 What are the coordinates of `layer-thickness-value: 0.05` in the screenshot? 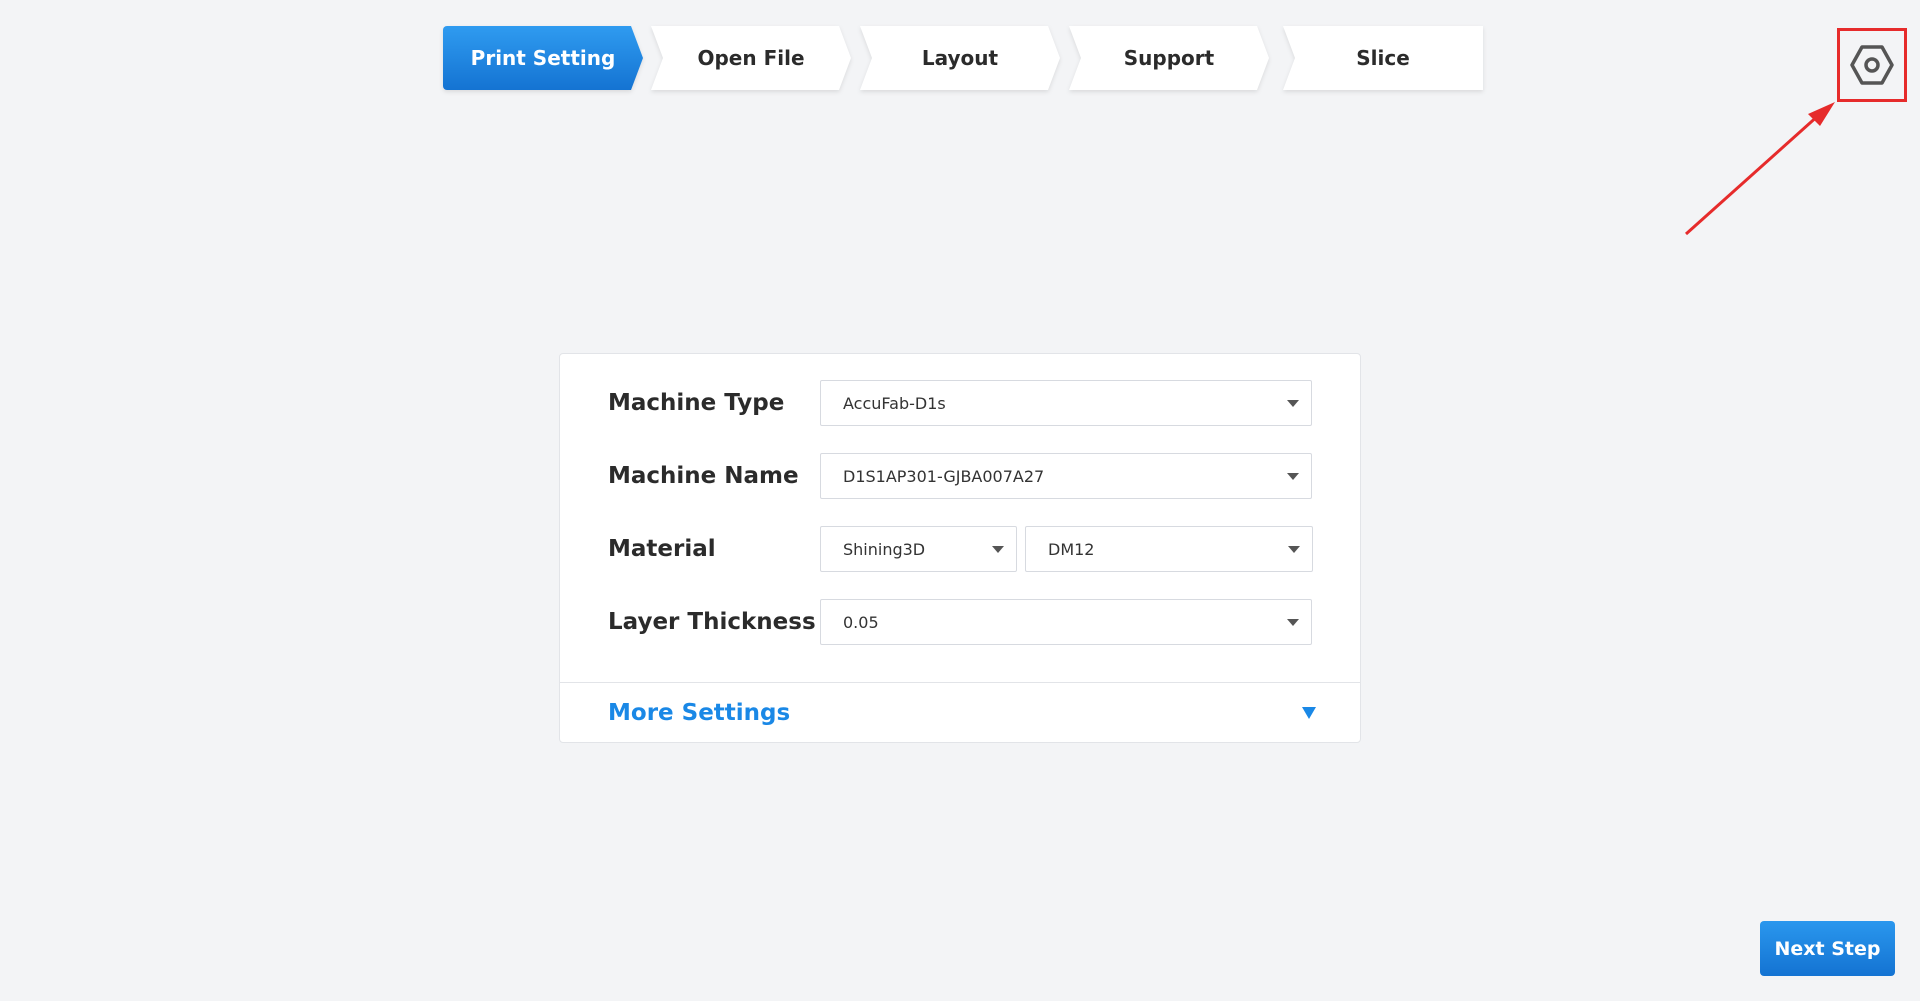 It's located at (861, 622).